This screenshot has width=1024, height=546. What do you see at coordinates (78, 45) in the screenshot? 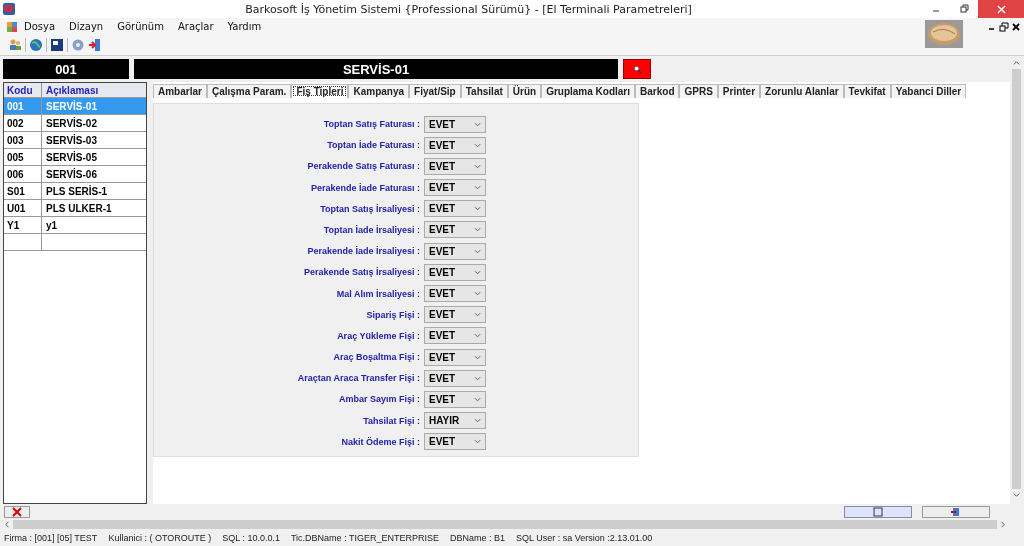
I see `disk-icon` at bounding box center [78, 45].